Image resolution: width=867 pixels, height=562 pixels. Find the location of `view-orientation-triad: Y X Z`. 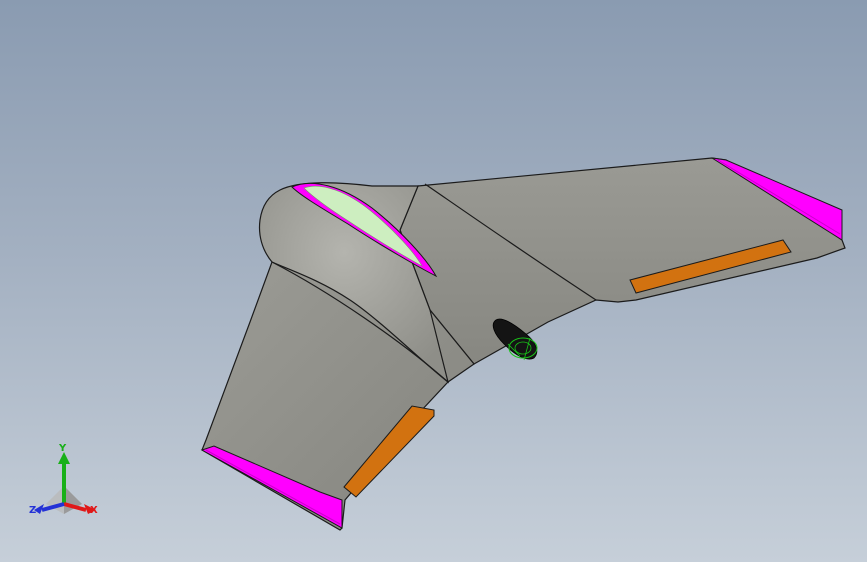

view-orientation-triad: Y X Z is located at coordinates (66, 482).